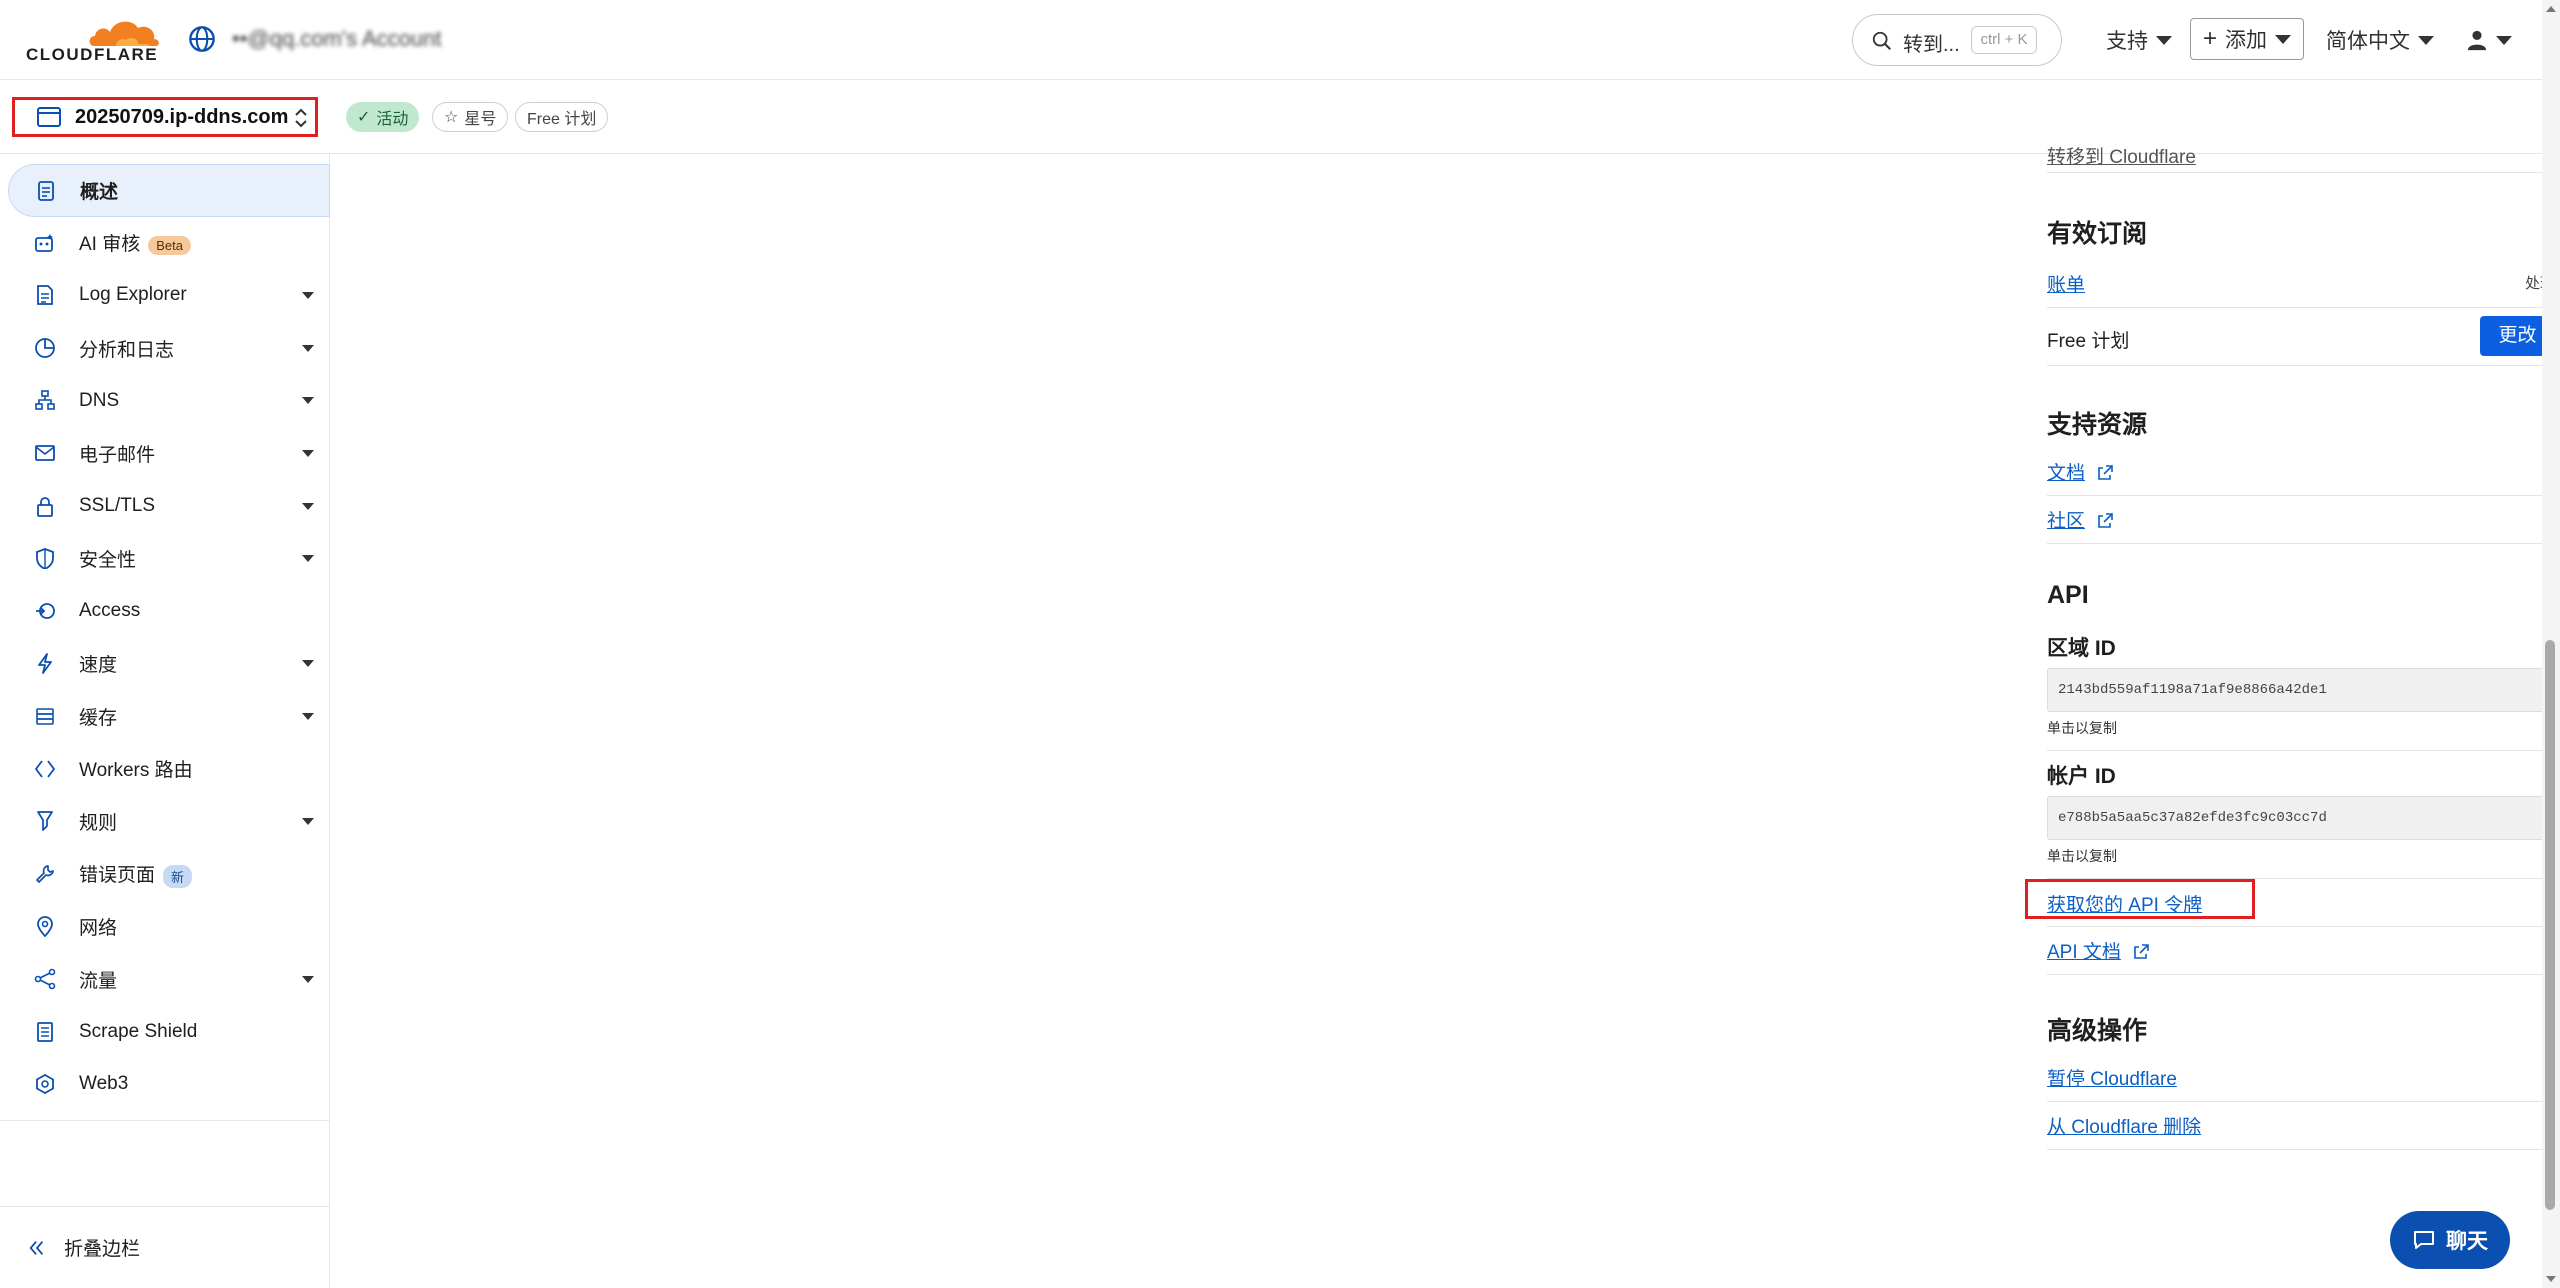 This screenshot has height=1288, width=2560. Describe the element at coordinates (2066, 283) in the screenshot. I see `billing-link: 账单` at that location.